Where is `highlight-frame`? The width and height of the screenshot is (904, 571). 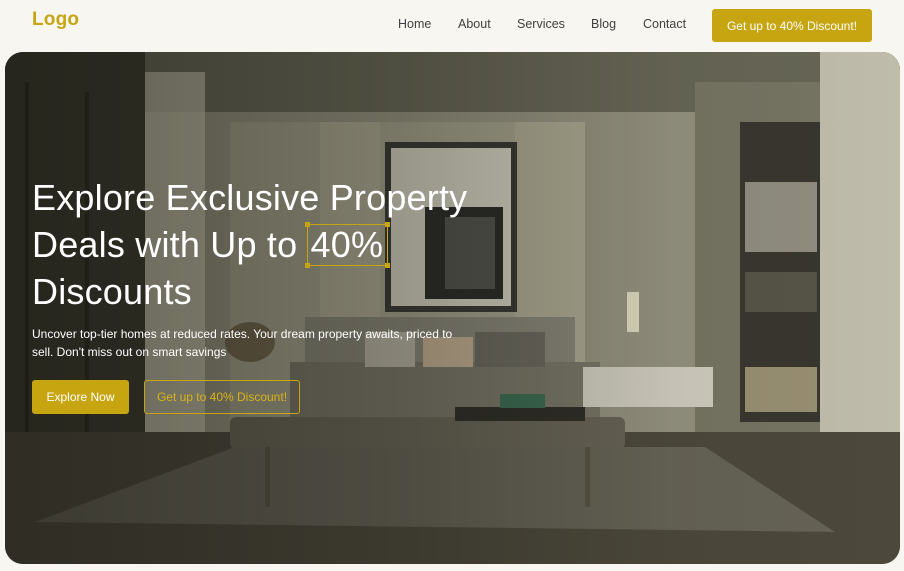
highlight-frame is located at coordinates (347, 245).